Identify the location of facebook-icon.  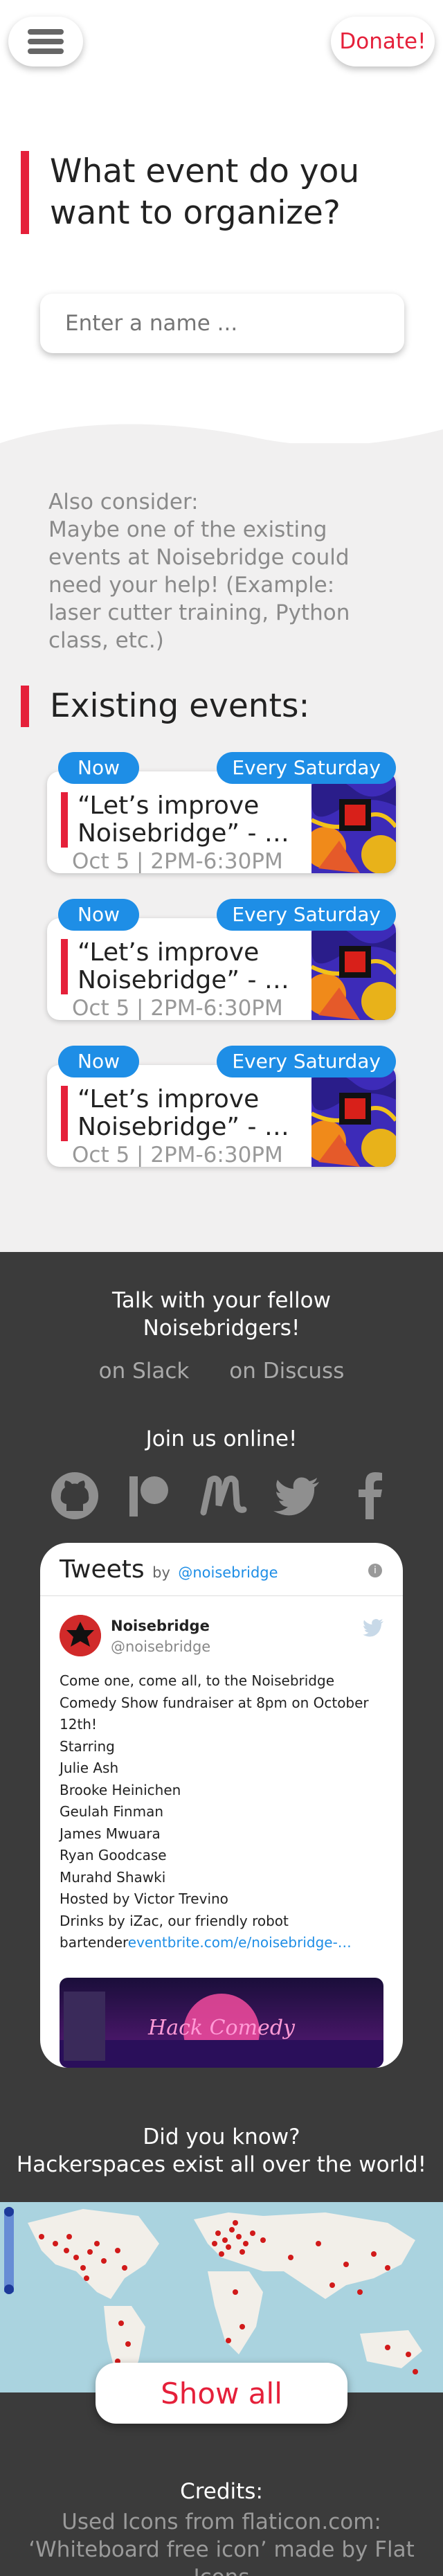
(371, 1496).